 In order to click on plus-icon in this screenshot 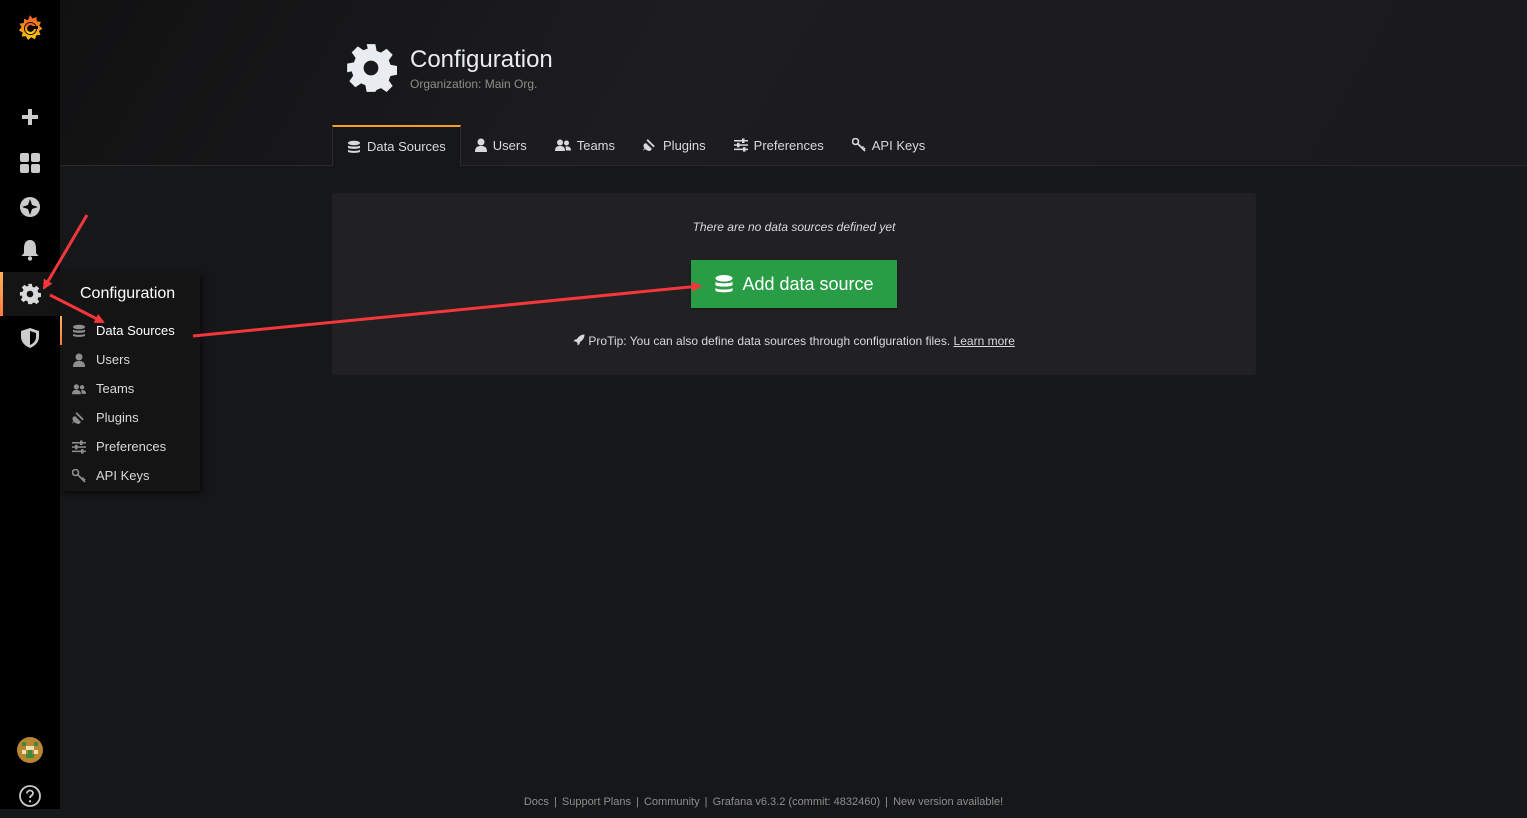, I will do `click(30, 117)`.